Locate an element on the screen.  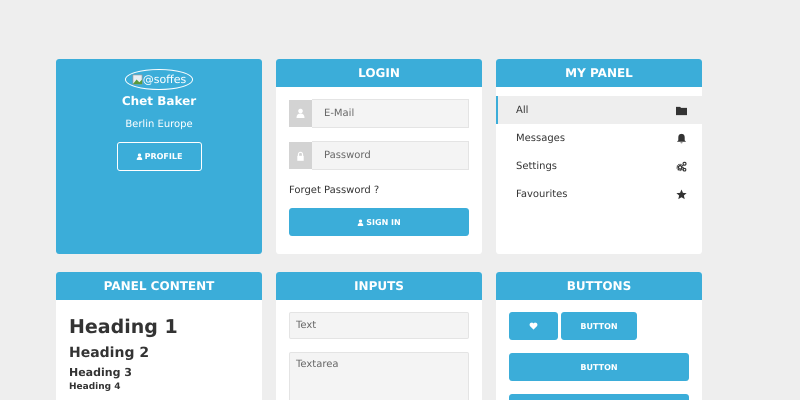
textarea: Textarea is located at coordinates (379, 376).